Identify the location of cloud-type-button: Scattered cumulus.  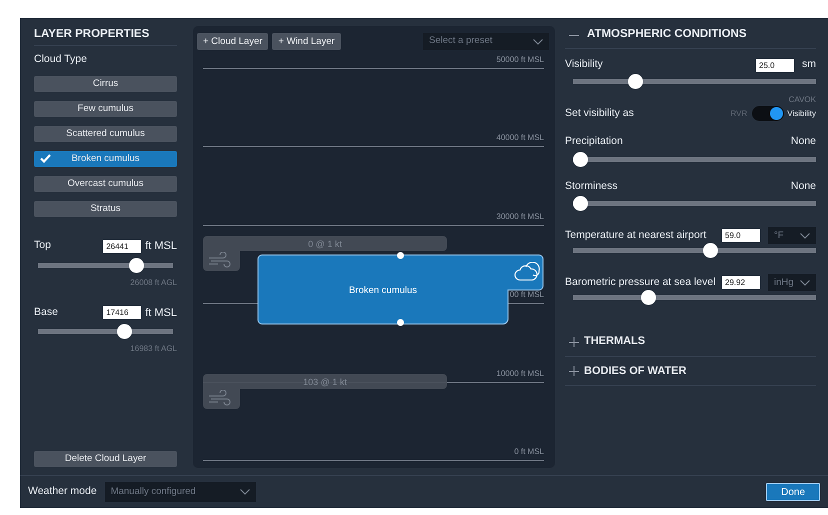
(105, 134).